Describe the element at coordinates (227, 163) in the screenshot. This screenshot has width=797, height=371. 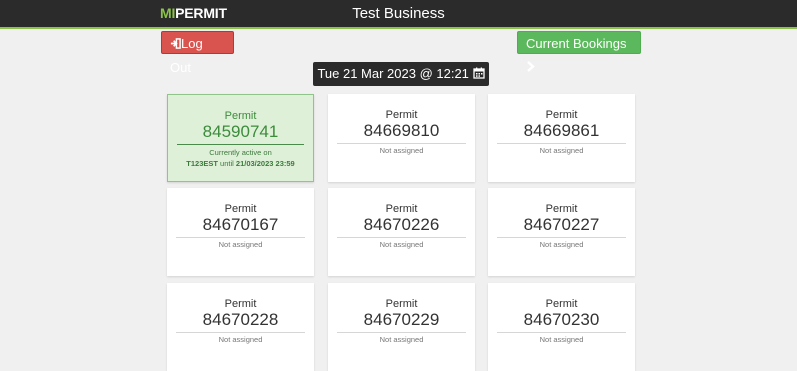
I see `permit-until-word: until` at that location.